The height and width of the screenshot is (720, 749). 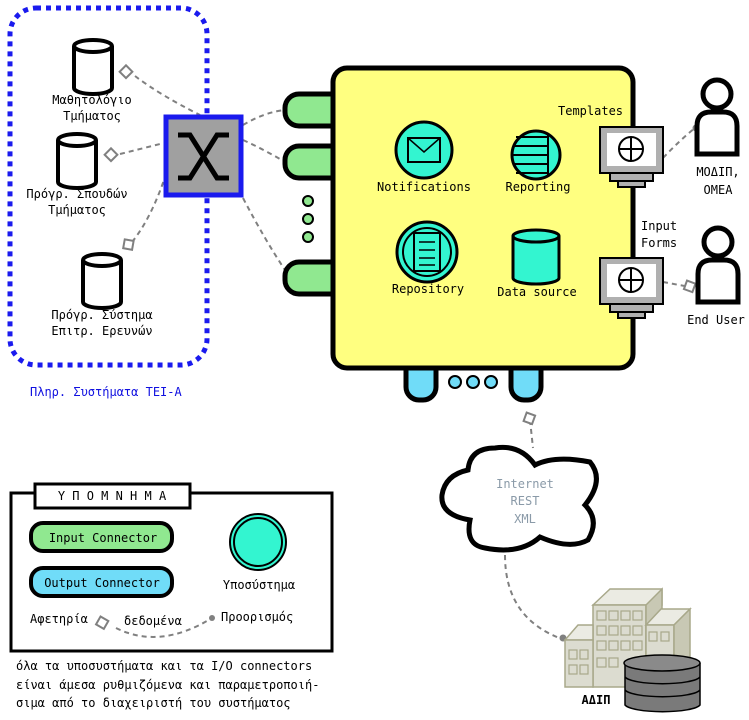 I want to click on legend-title: Υ Π Ο Μ Ν Η Μ Α, so click(x=112, y=496).